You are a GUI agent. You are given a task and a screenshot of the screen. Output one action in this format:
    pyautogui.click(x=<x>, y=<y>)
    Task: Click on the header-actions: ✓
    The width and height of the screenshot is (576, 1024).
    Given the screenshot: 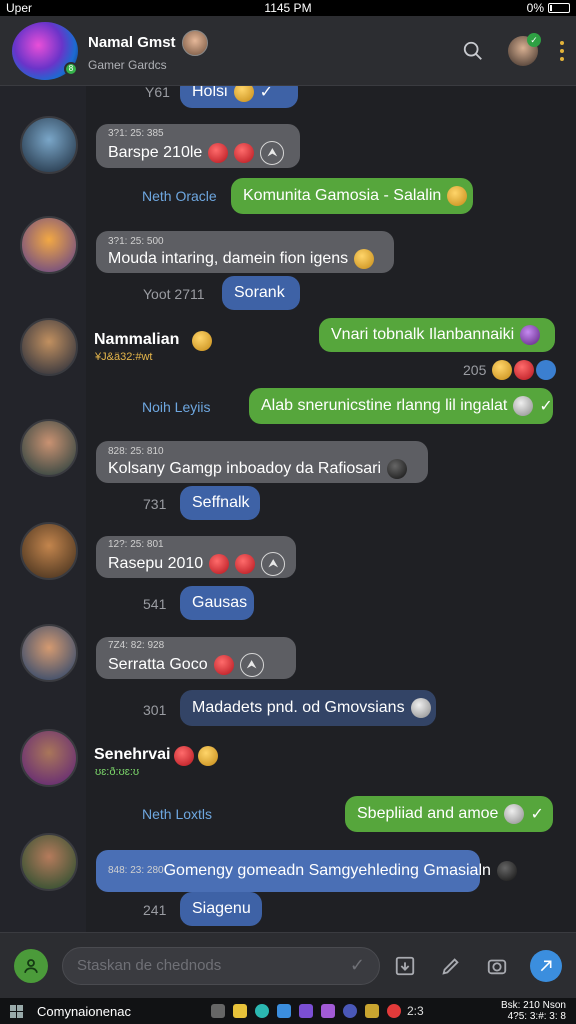 What is the action you would take?
    pyautogui.click(x=512, y=49)
    